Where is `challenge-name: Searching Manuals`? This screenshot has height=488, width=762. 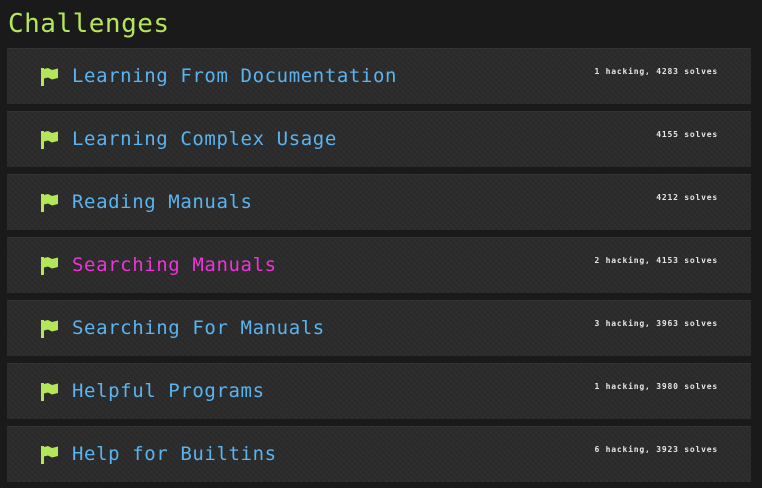
challenge-name: Searching Manuals is located at coordinates (174, 265).